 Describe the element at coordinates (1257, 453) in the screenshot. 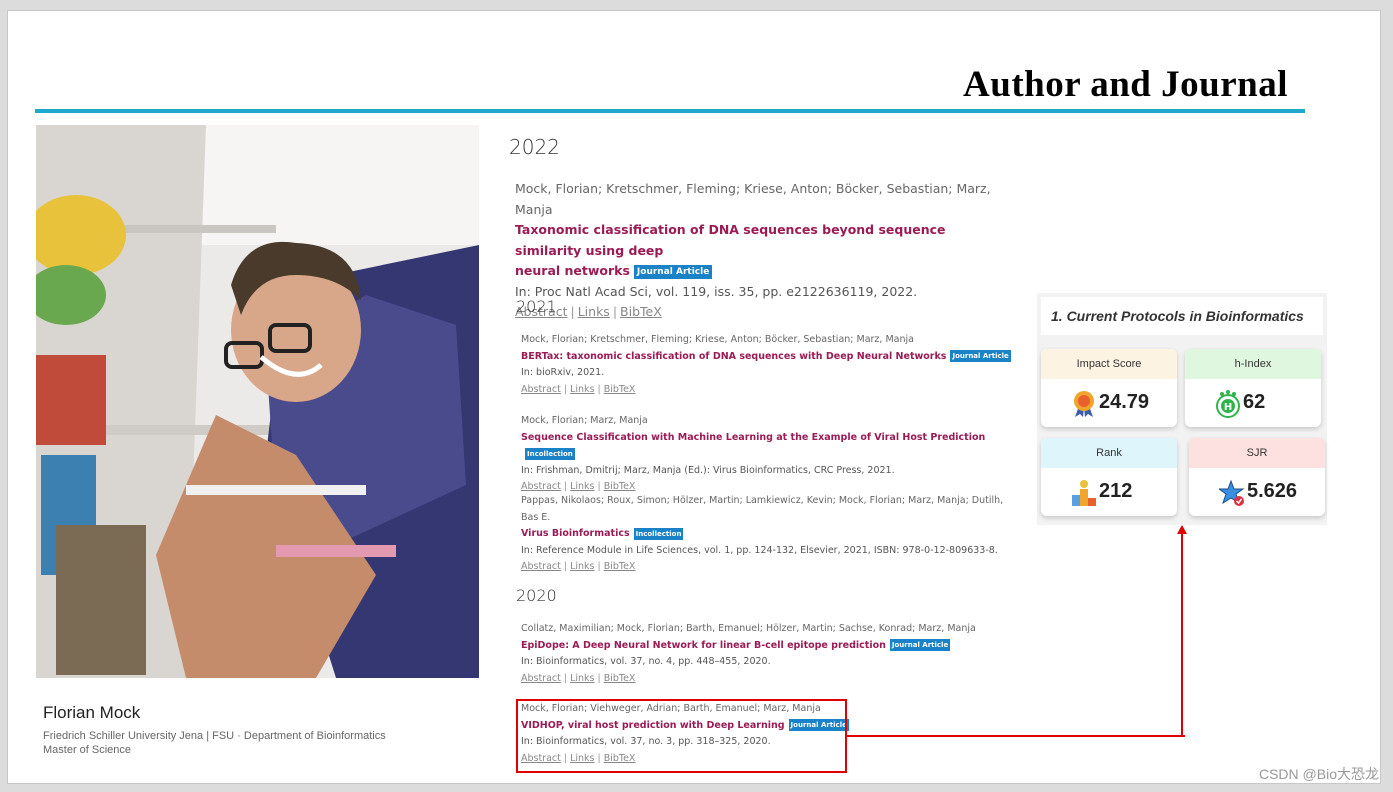

I see `sjr-label: SJR` at that location.